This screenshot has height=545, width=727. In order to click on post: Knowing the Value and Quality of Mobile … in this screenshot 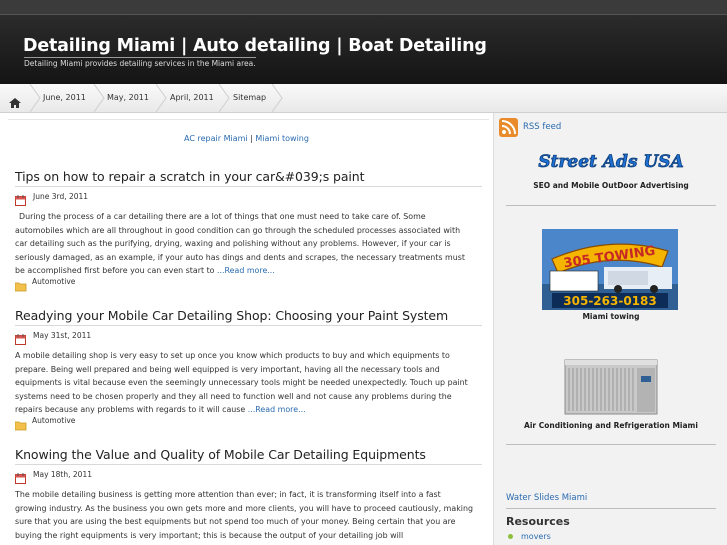, I will do `click(248, 493)`.